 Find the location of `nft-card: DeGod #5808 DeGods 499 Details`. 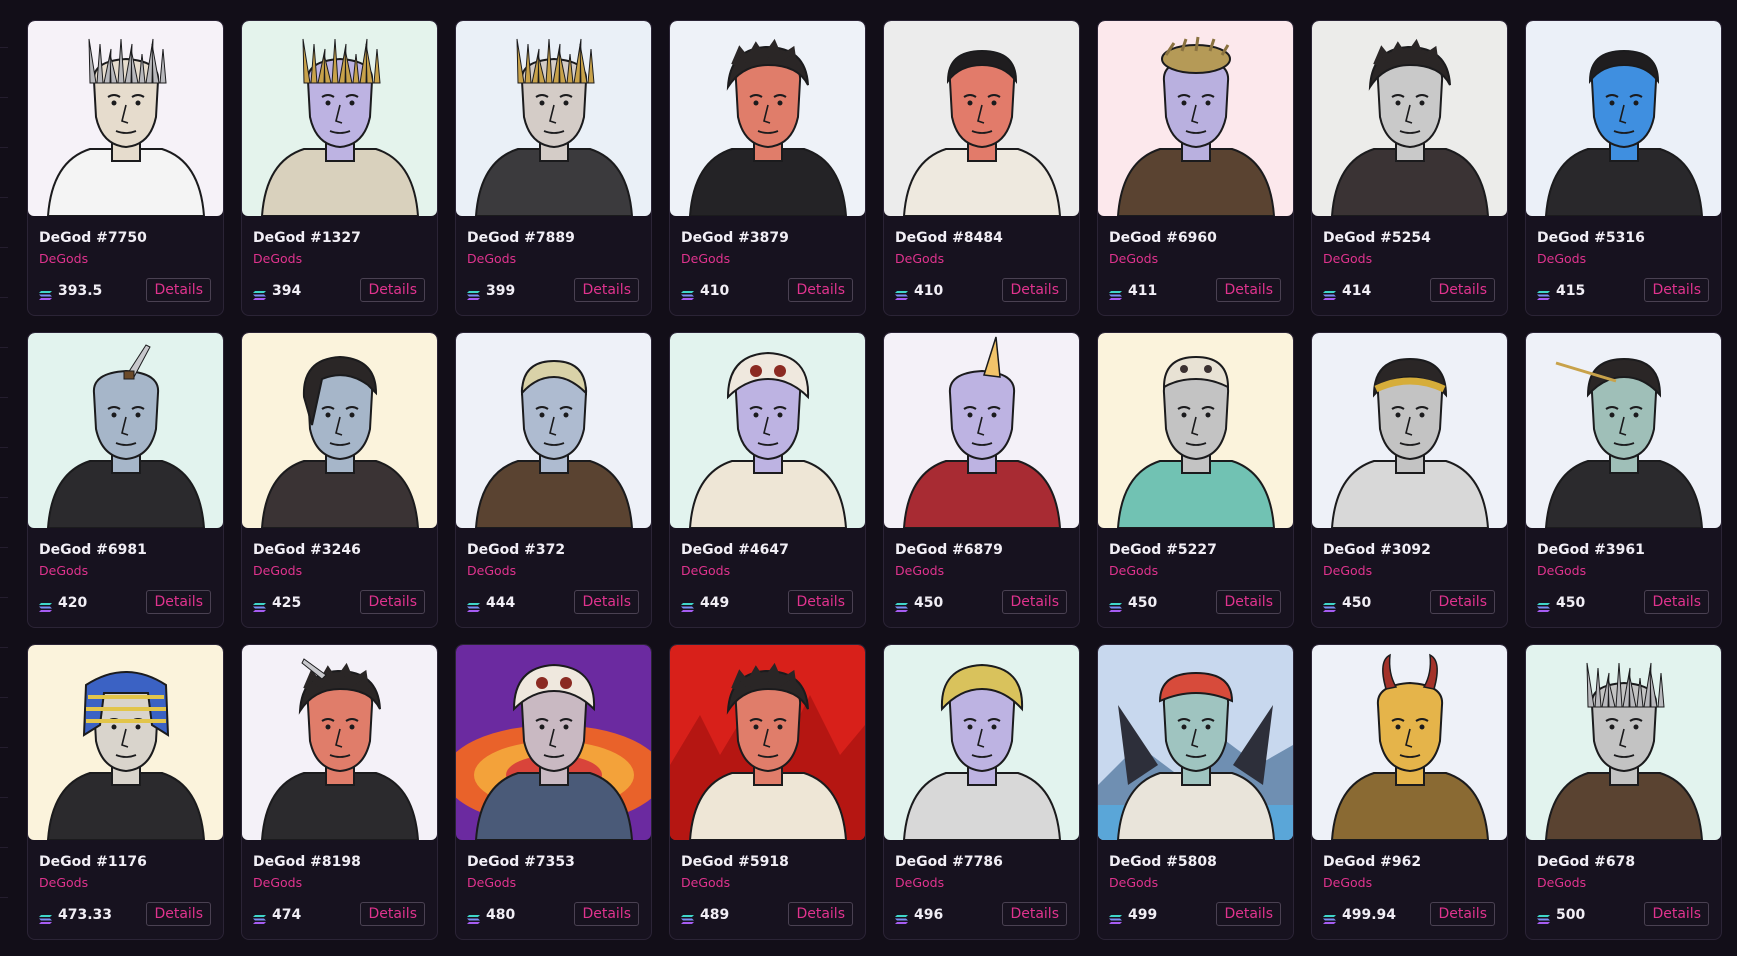

nft-card: DeGod #5808 DeGods 499 Details is located at coordinates (1195, 792).